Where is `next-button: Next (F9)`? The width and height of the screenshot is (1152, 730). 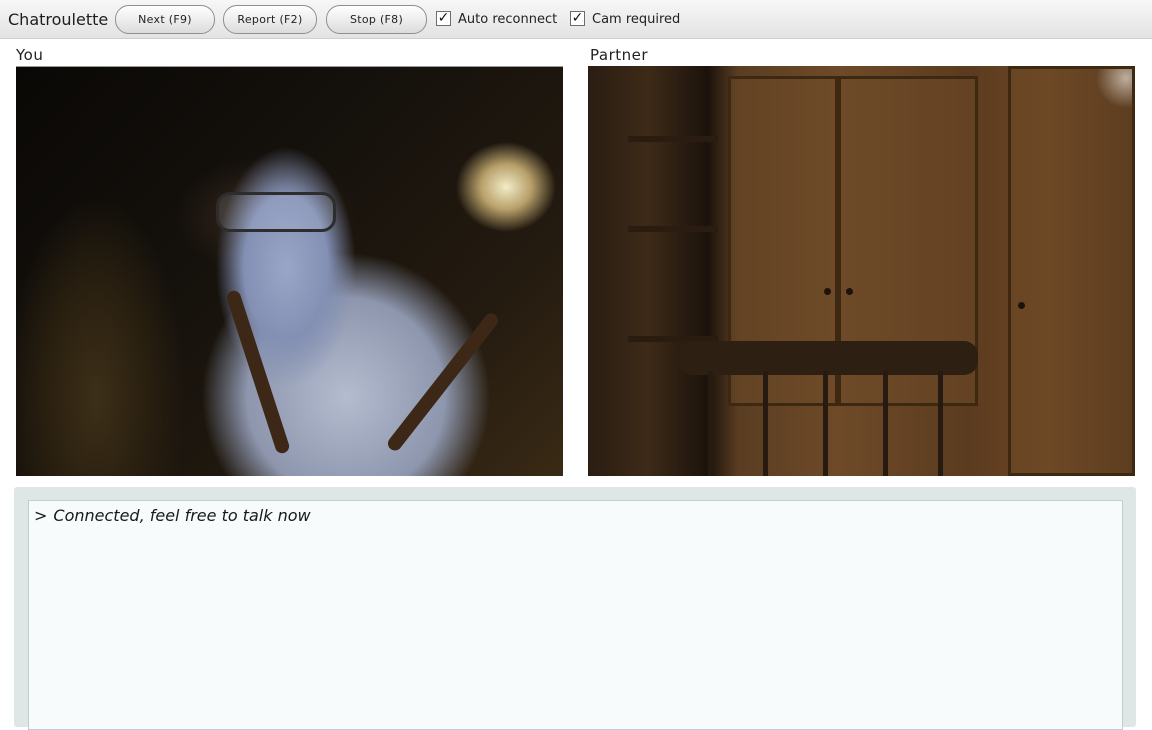 next-button: Next (F9) is located at coordinates (165, 19).